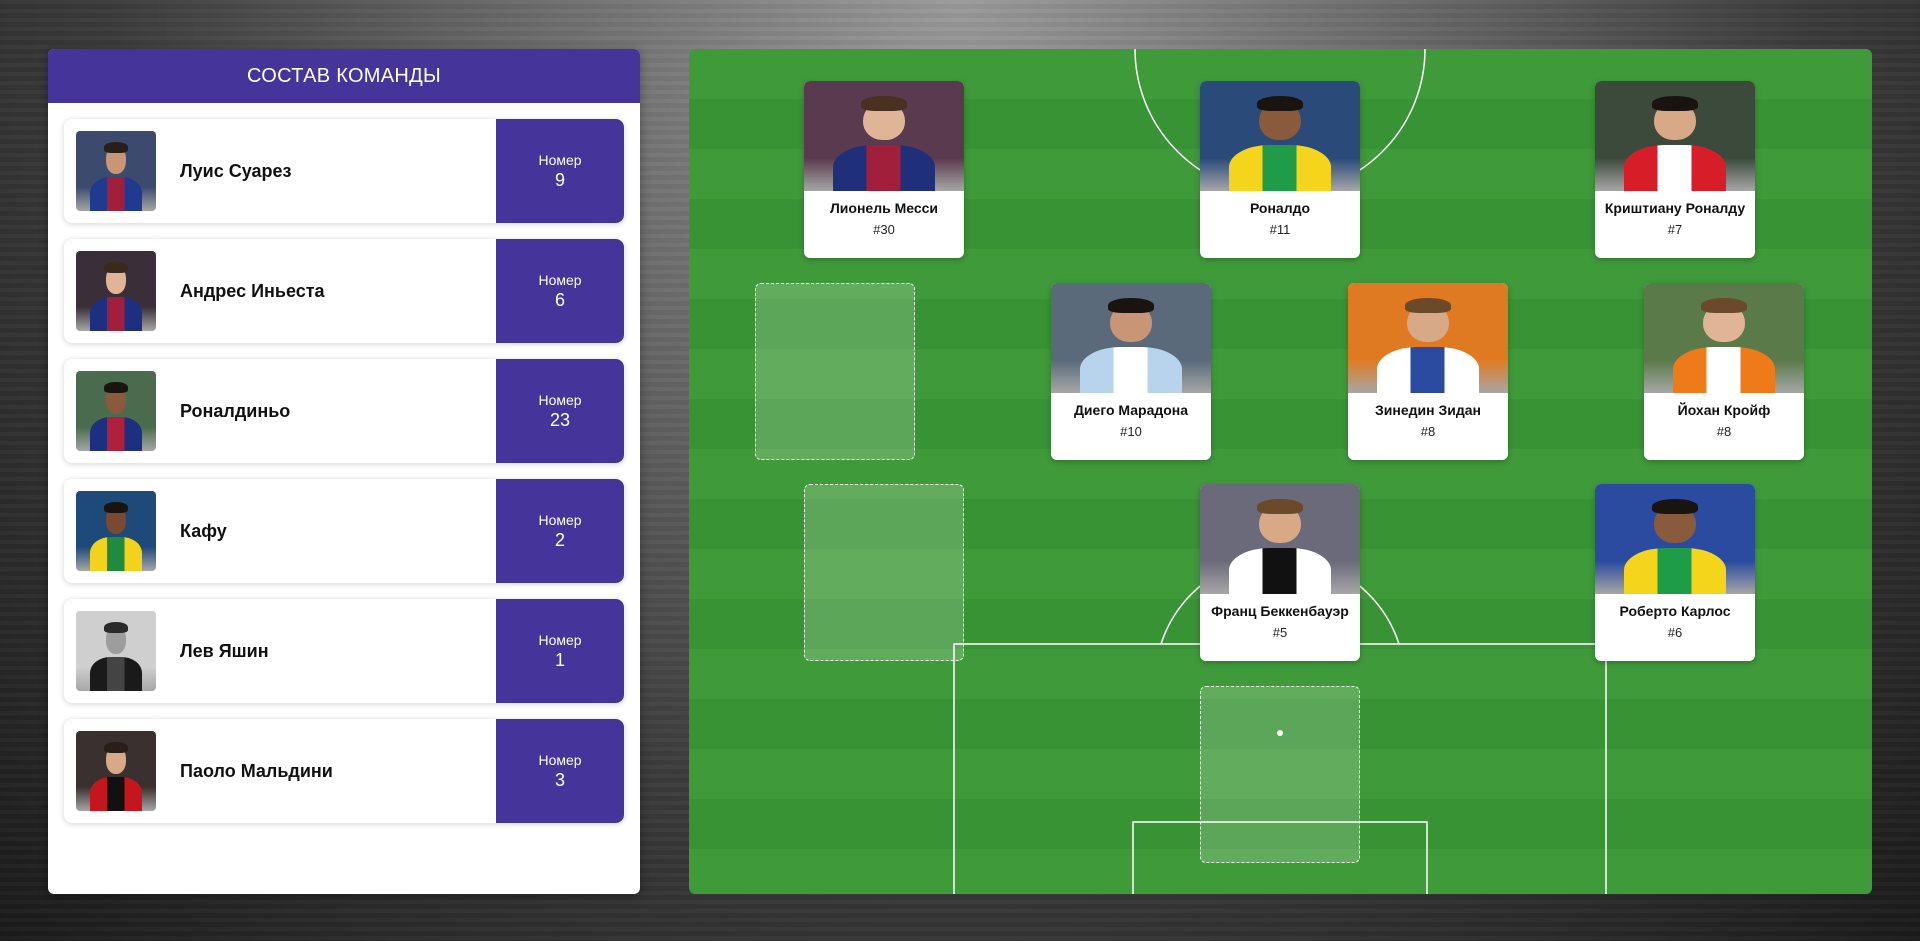 Image resolution: width=1920 pixels, height=941 pixels. I want to click on player-number-box: Номер 2, so click(560, 531).